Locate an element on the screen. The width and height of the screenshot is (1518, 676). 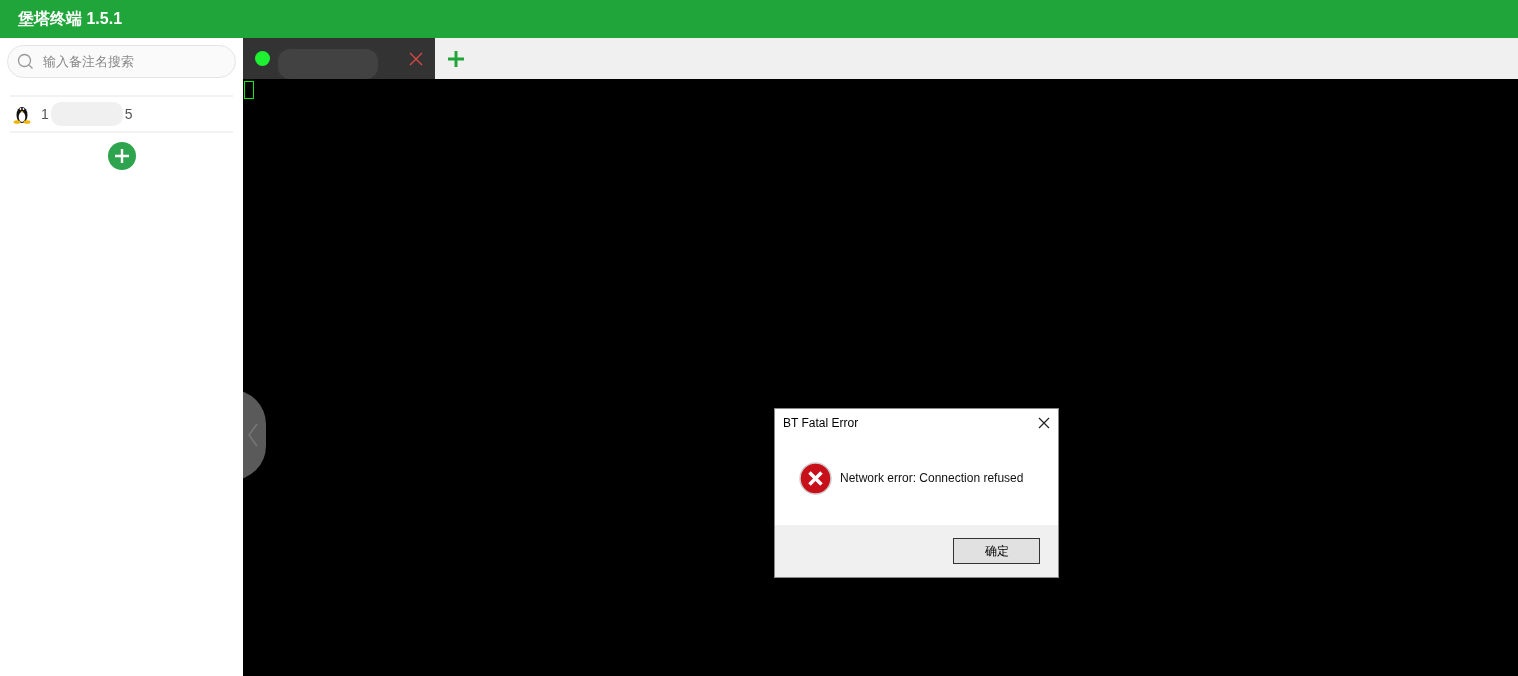
search-icon is located at coordinates (25, 61).